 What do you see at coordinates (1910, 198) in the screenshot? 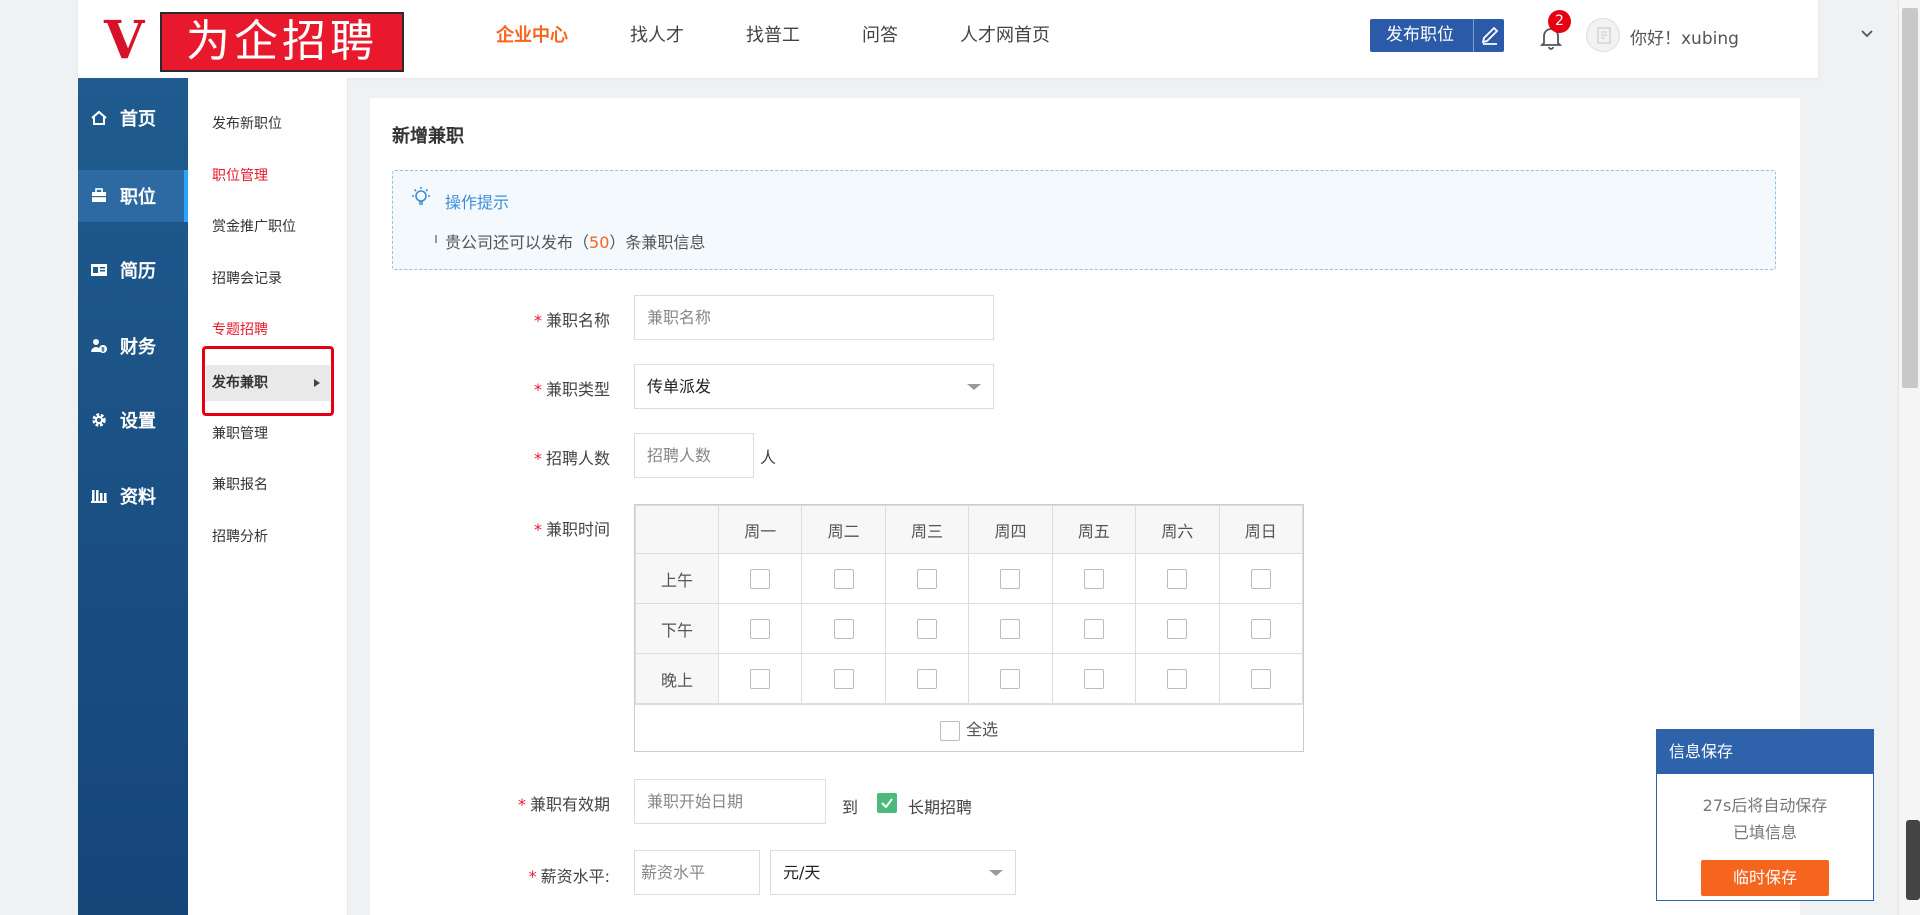
I see `scrollbar-thumb` at bounding box center [1910, 198].